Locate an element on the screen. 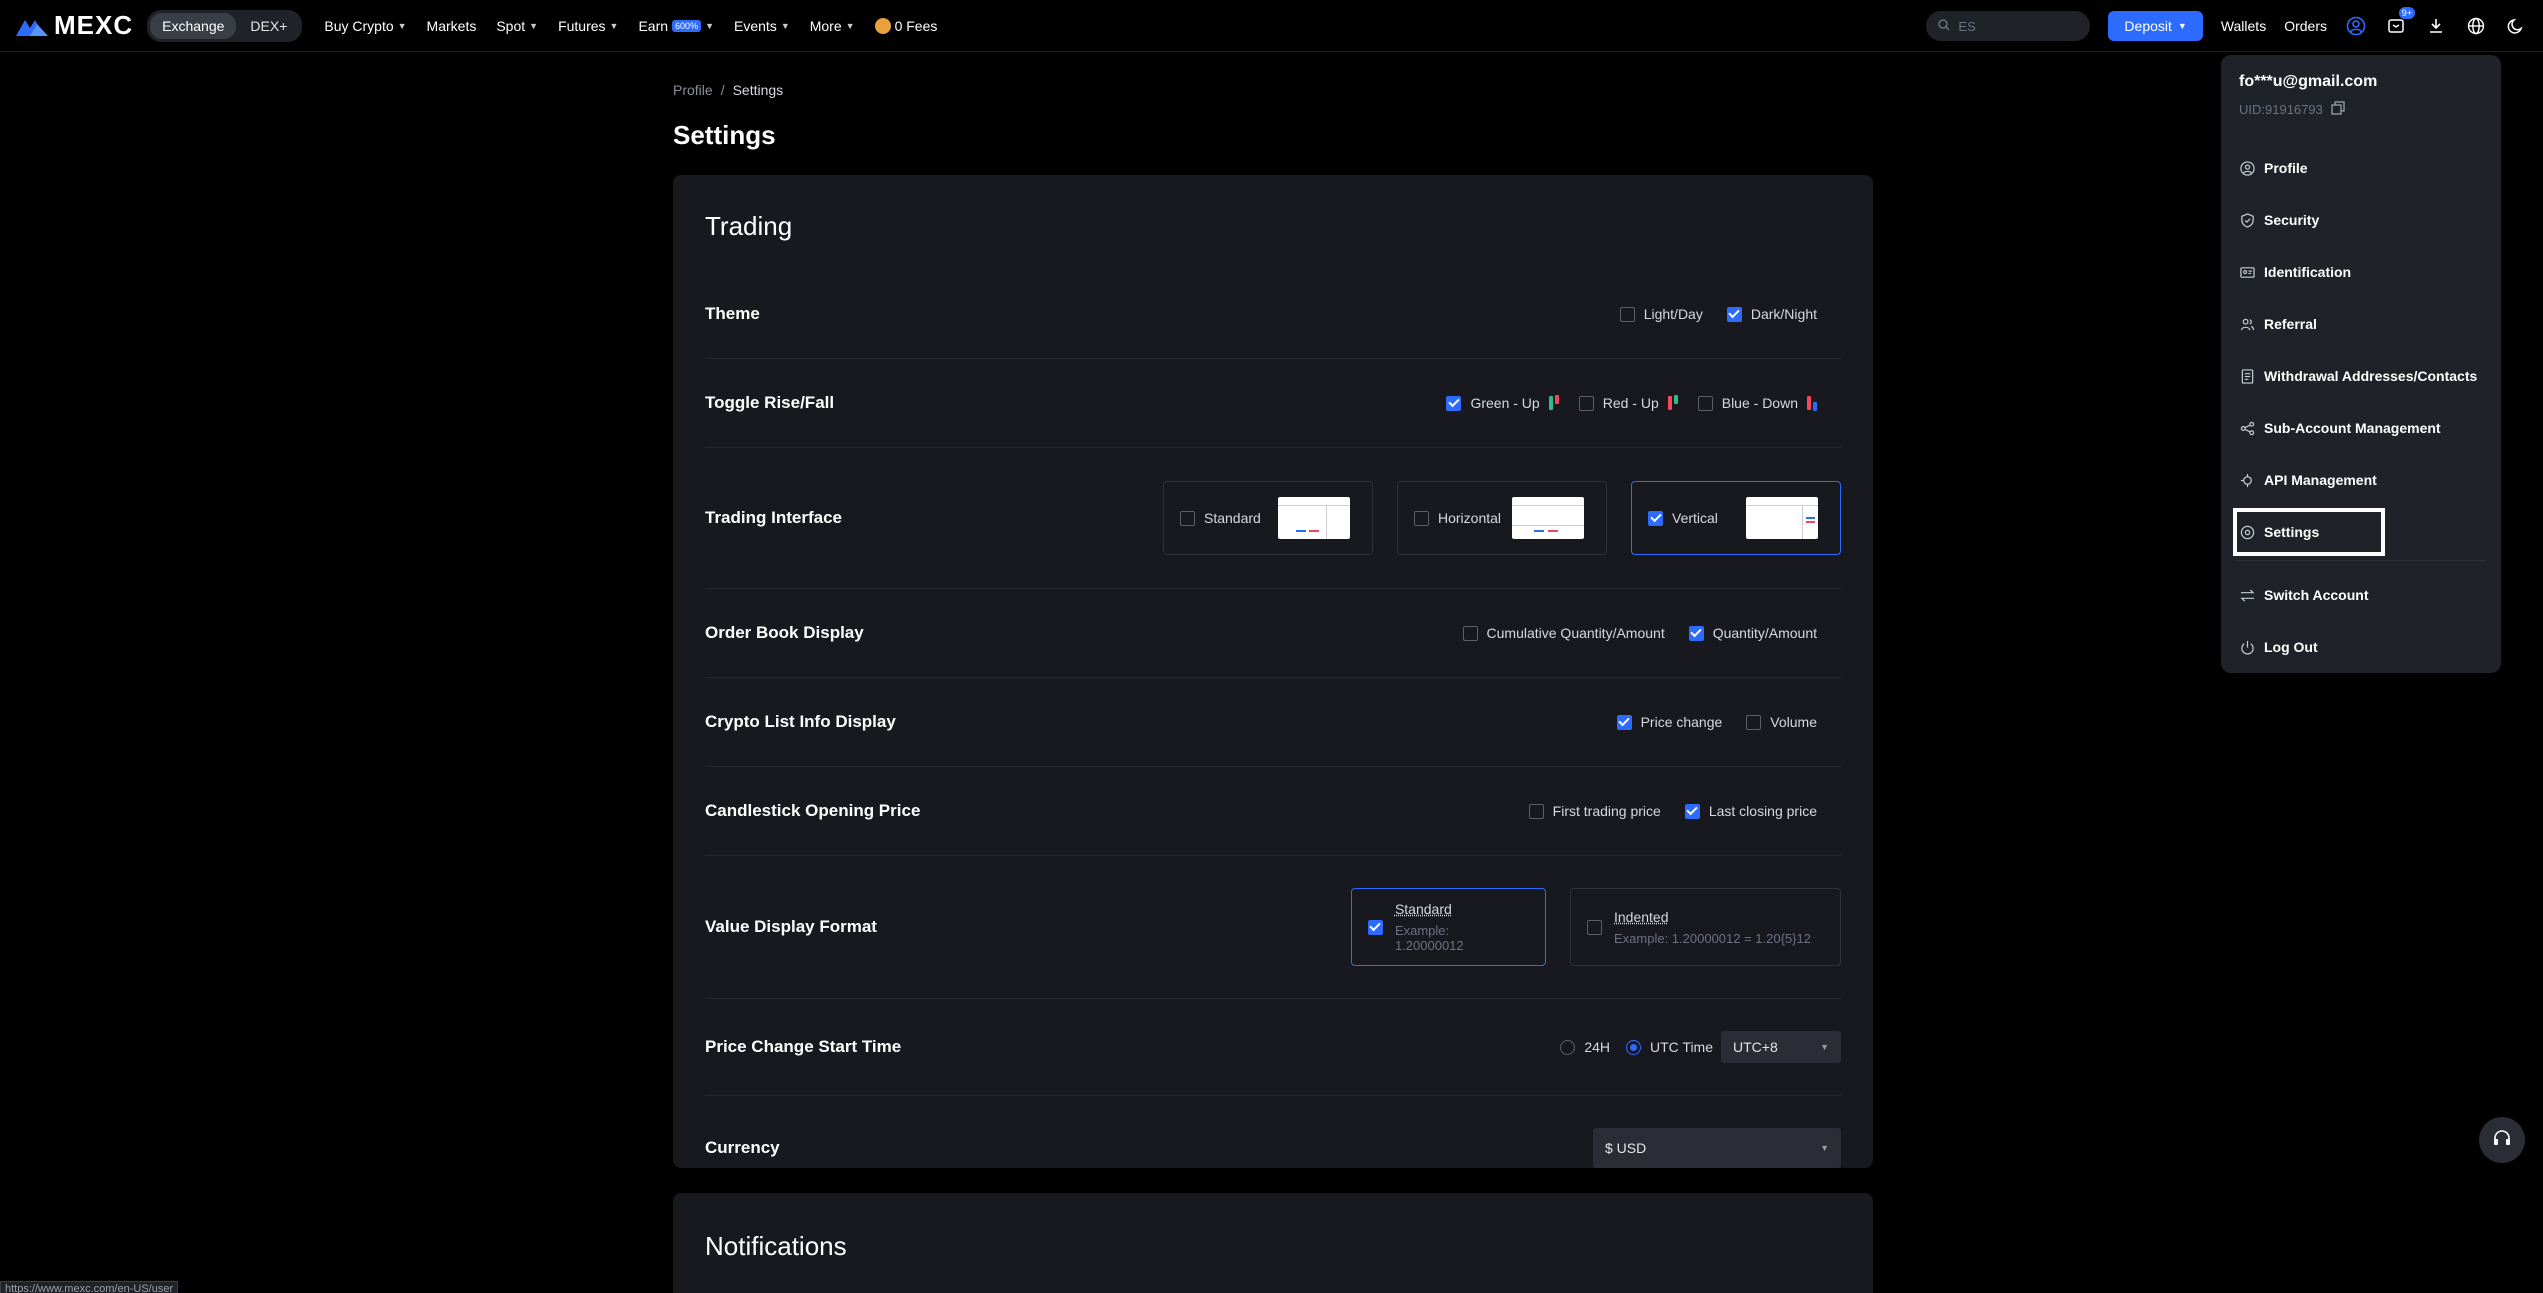 Image resolution: width=2543 pixels, height=1293 pixels. nav-earn: Earn 600% ▼ is located at coordinates (676, 26).